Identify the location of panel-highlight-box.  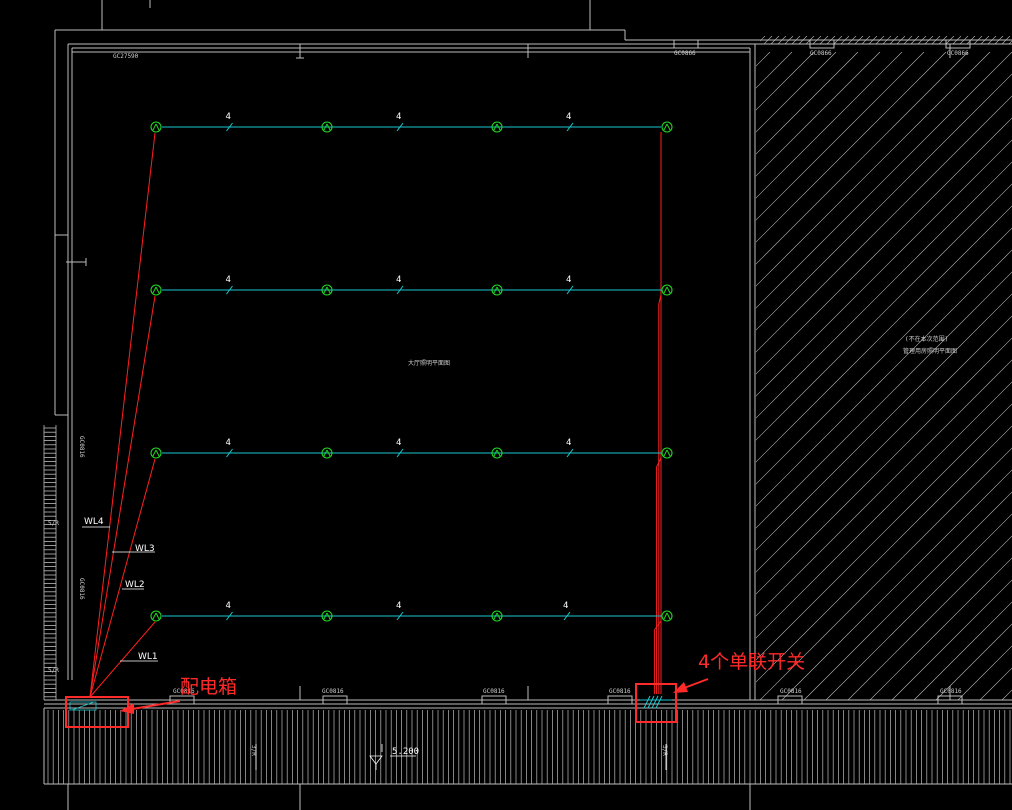
(97, 712).